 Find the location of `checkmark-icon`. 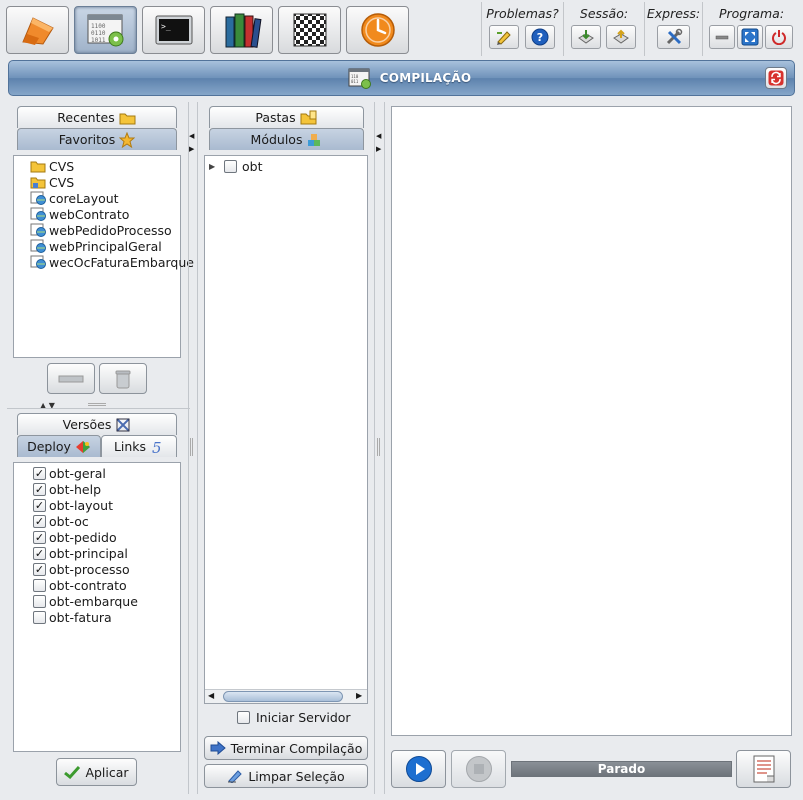

checkmark-icon is located at coordinates (72, 772).